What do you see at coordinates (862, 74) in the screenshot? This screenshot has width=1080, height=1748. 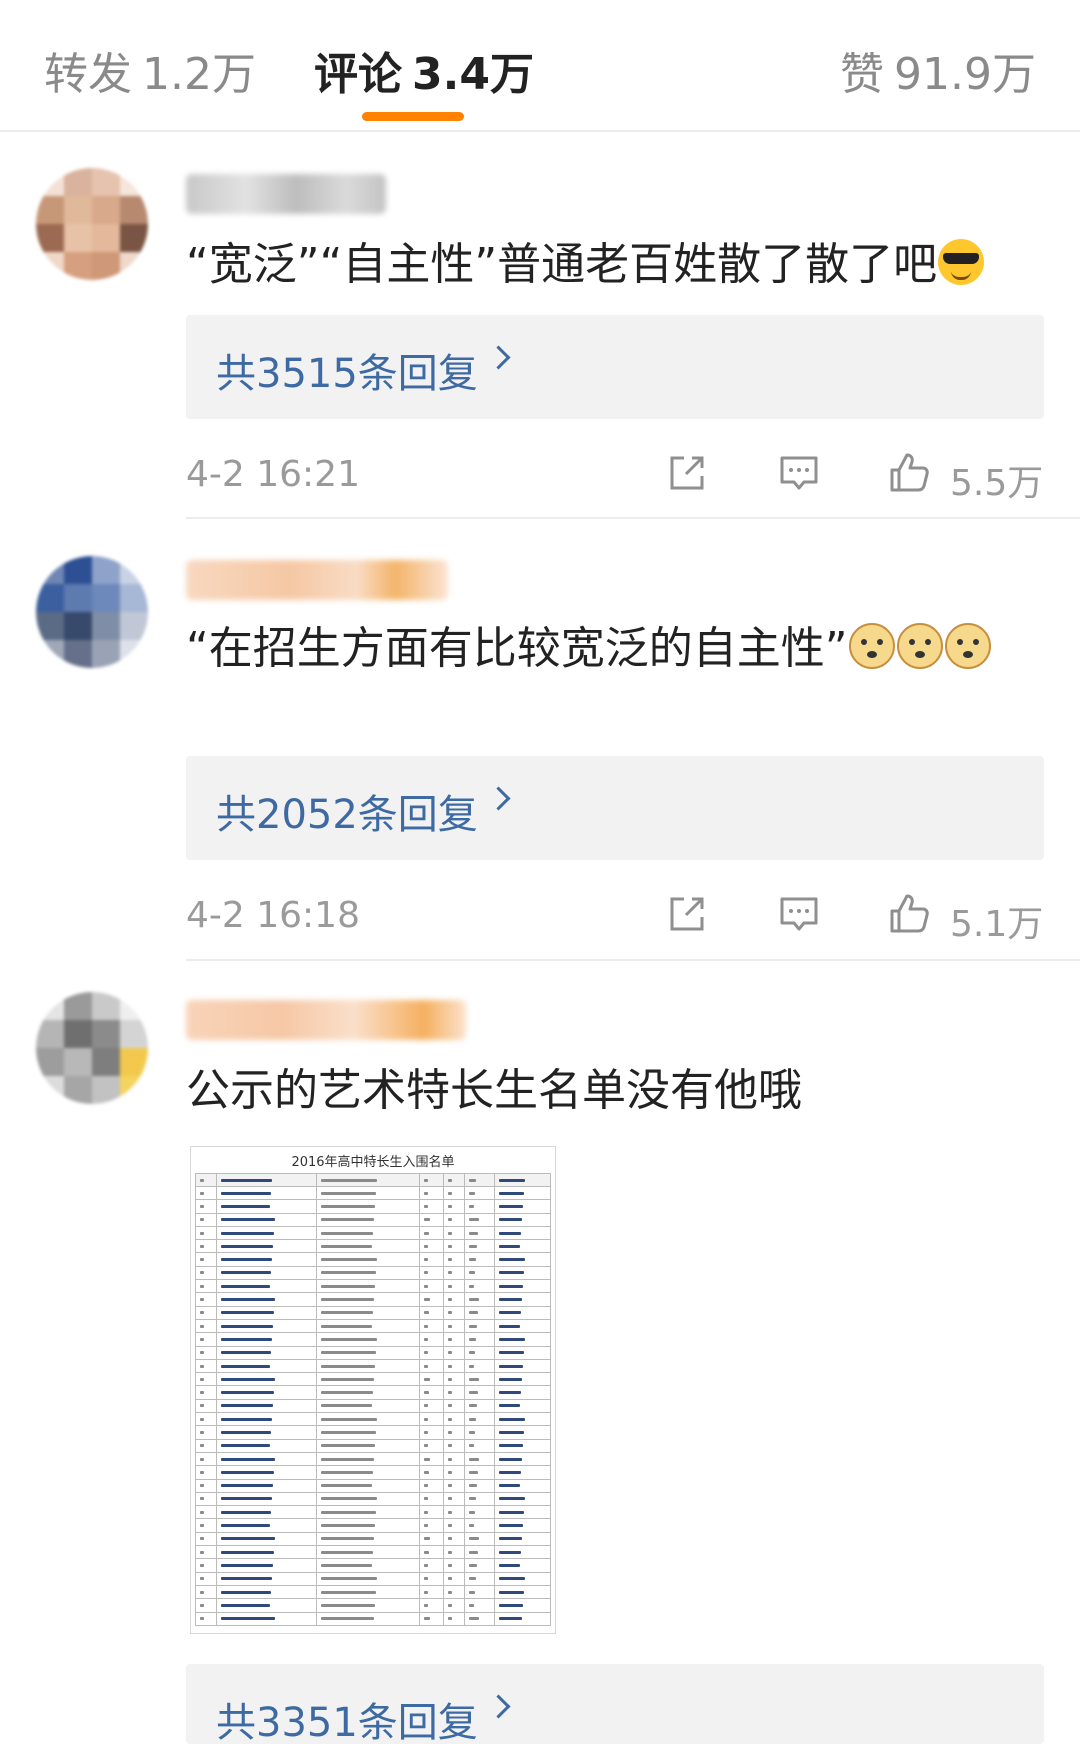 I see `tab-like-label: 赞` at bounding box center [862, 74].